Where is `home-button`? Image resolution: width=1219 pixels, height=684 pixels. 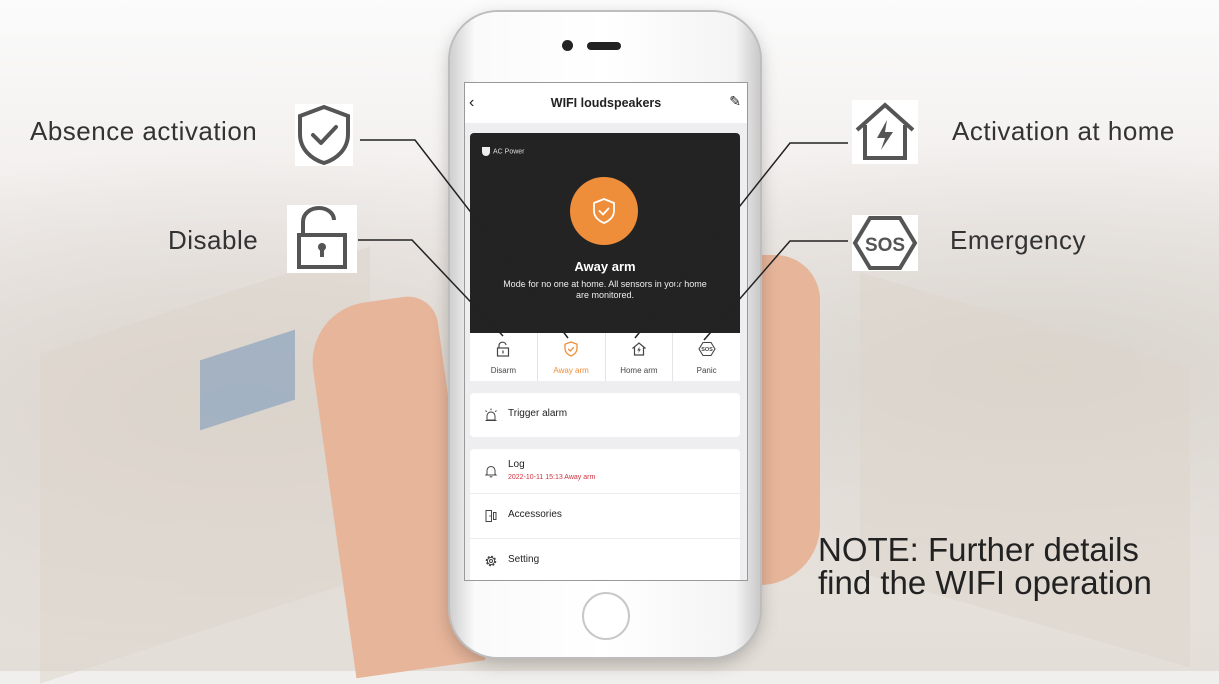
home-button is located at coordinates (606, 616).